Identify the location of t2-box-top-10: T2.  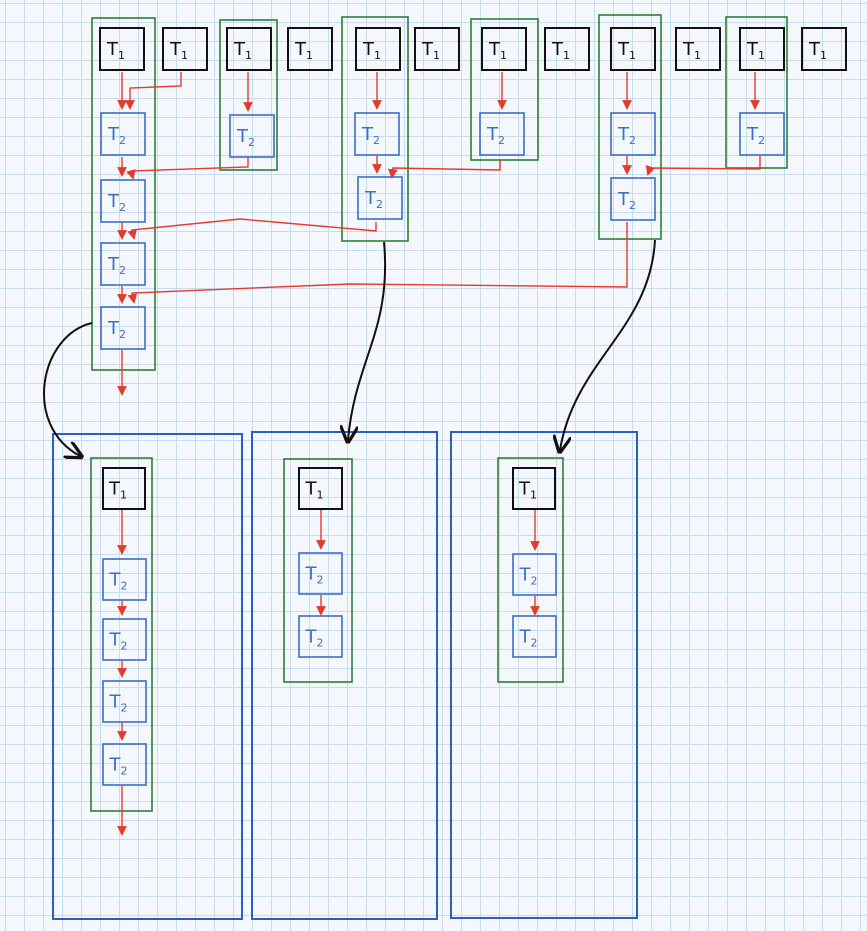
(633, 199).